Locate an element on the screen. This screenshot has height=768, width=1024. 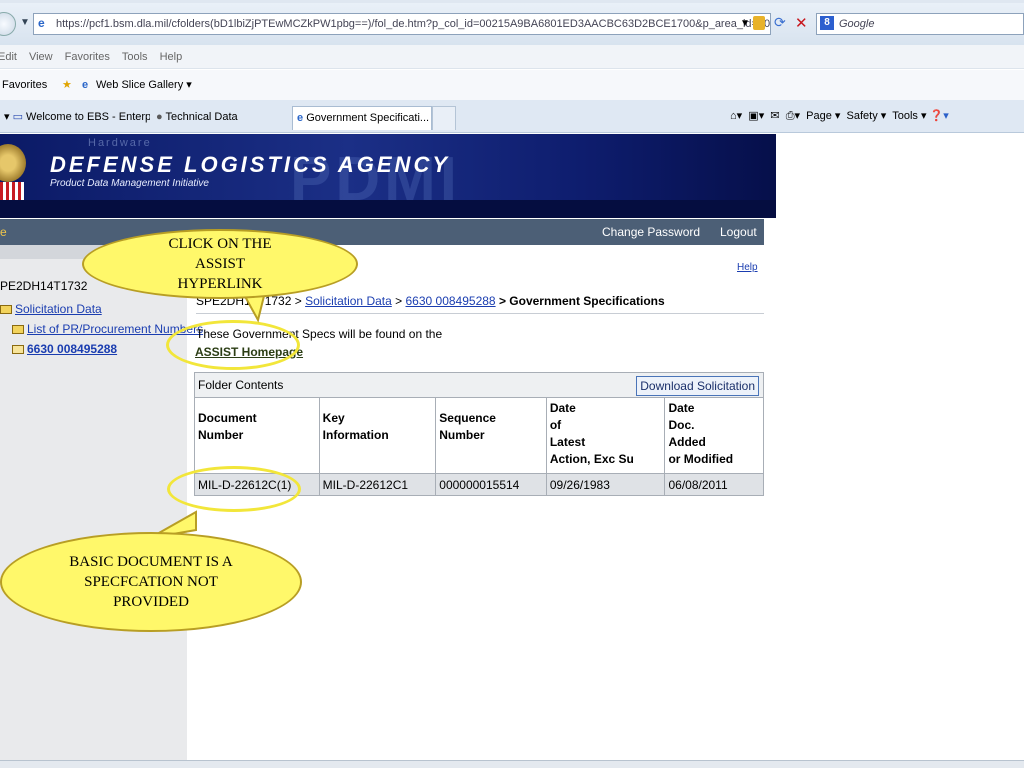
status-bar is located at coordinates (512, 764).